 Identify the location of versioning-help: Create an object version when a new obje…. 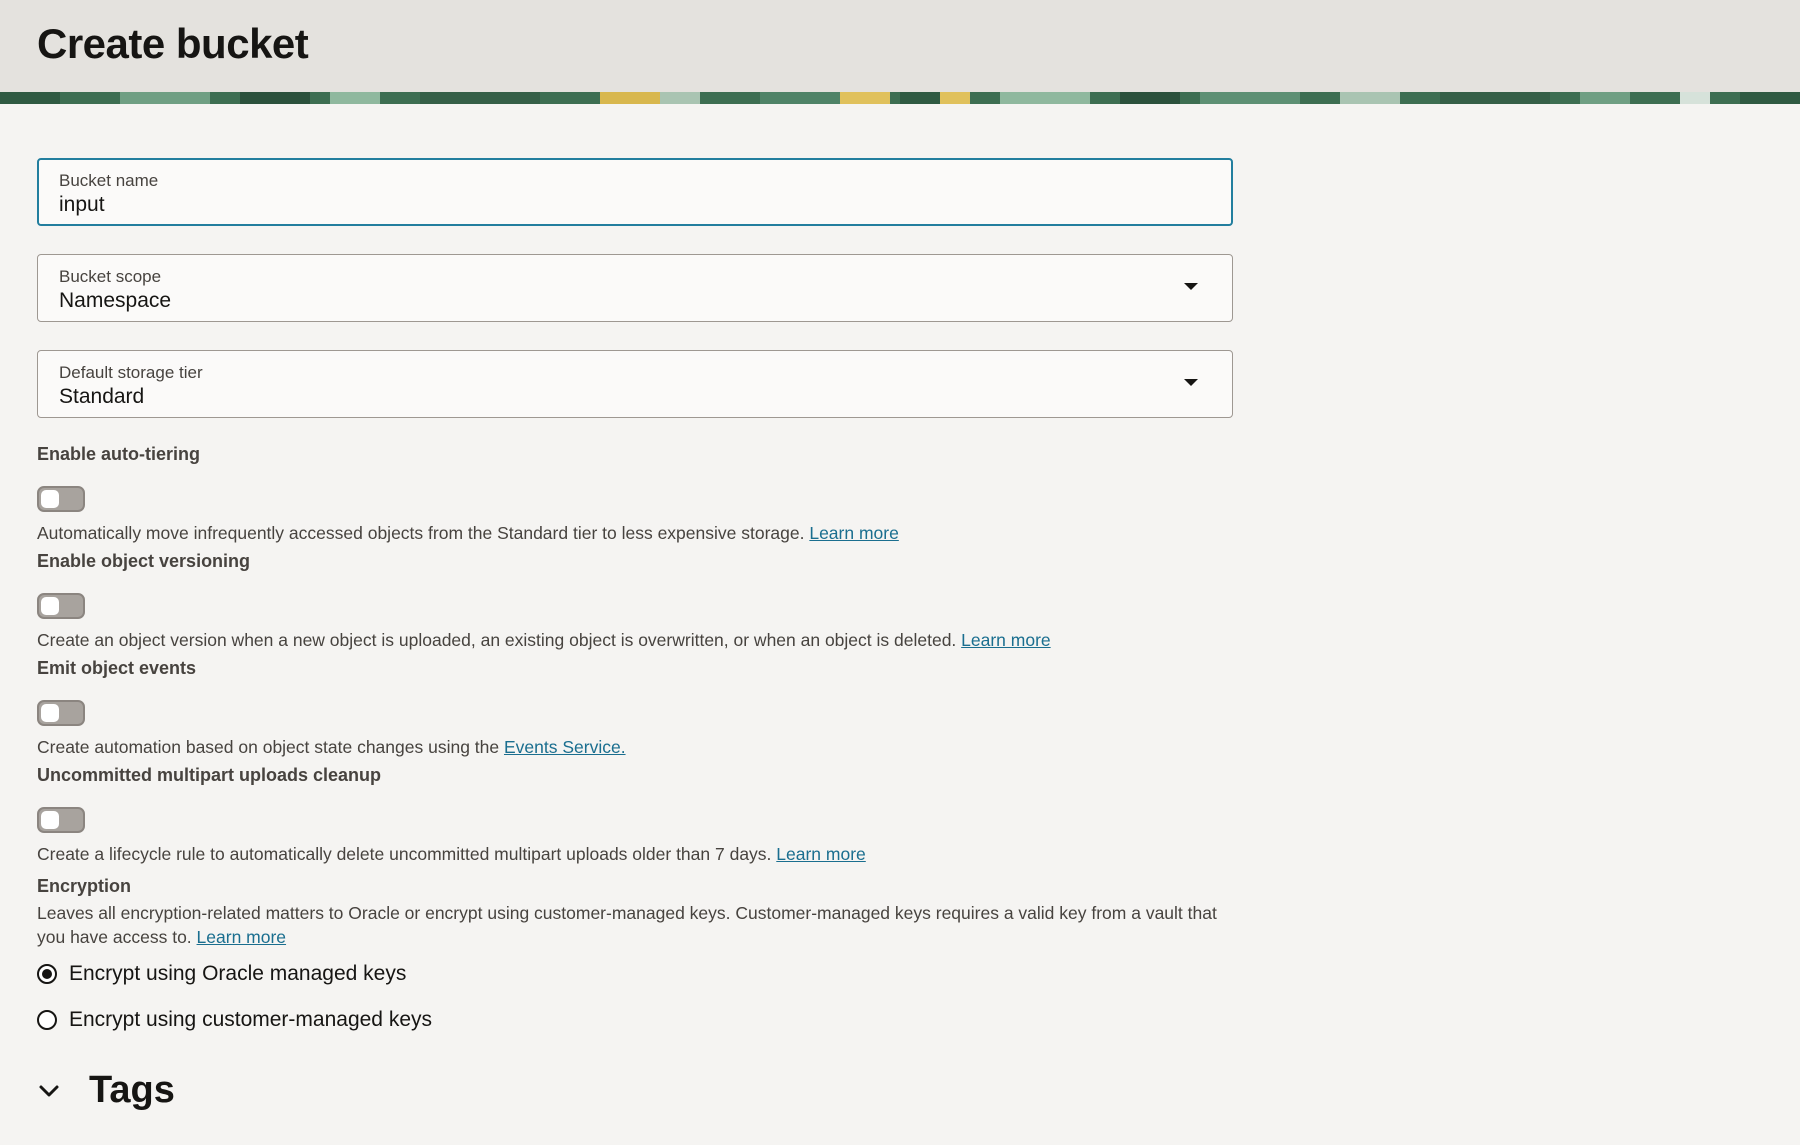
(635, 640).